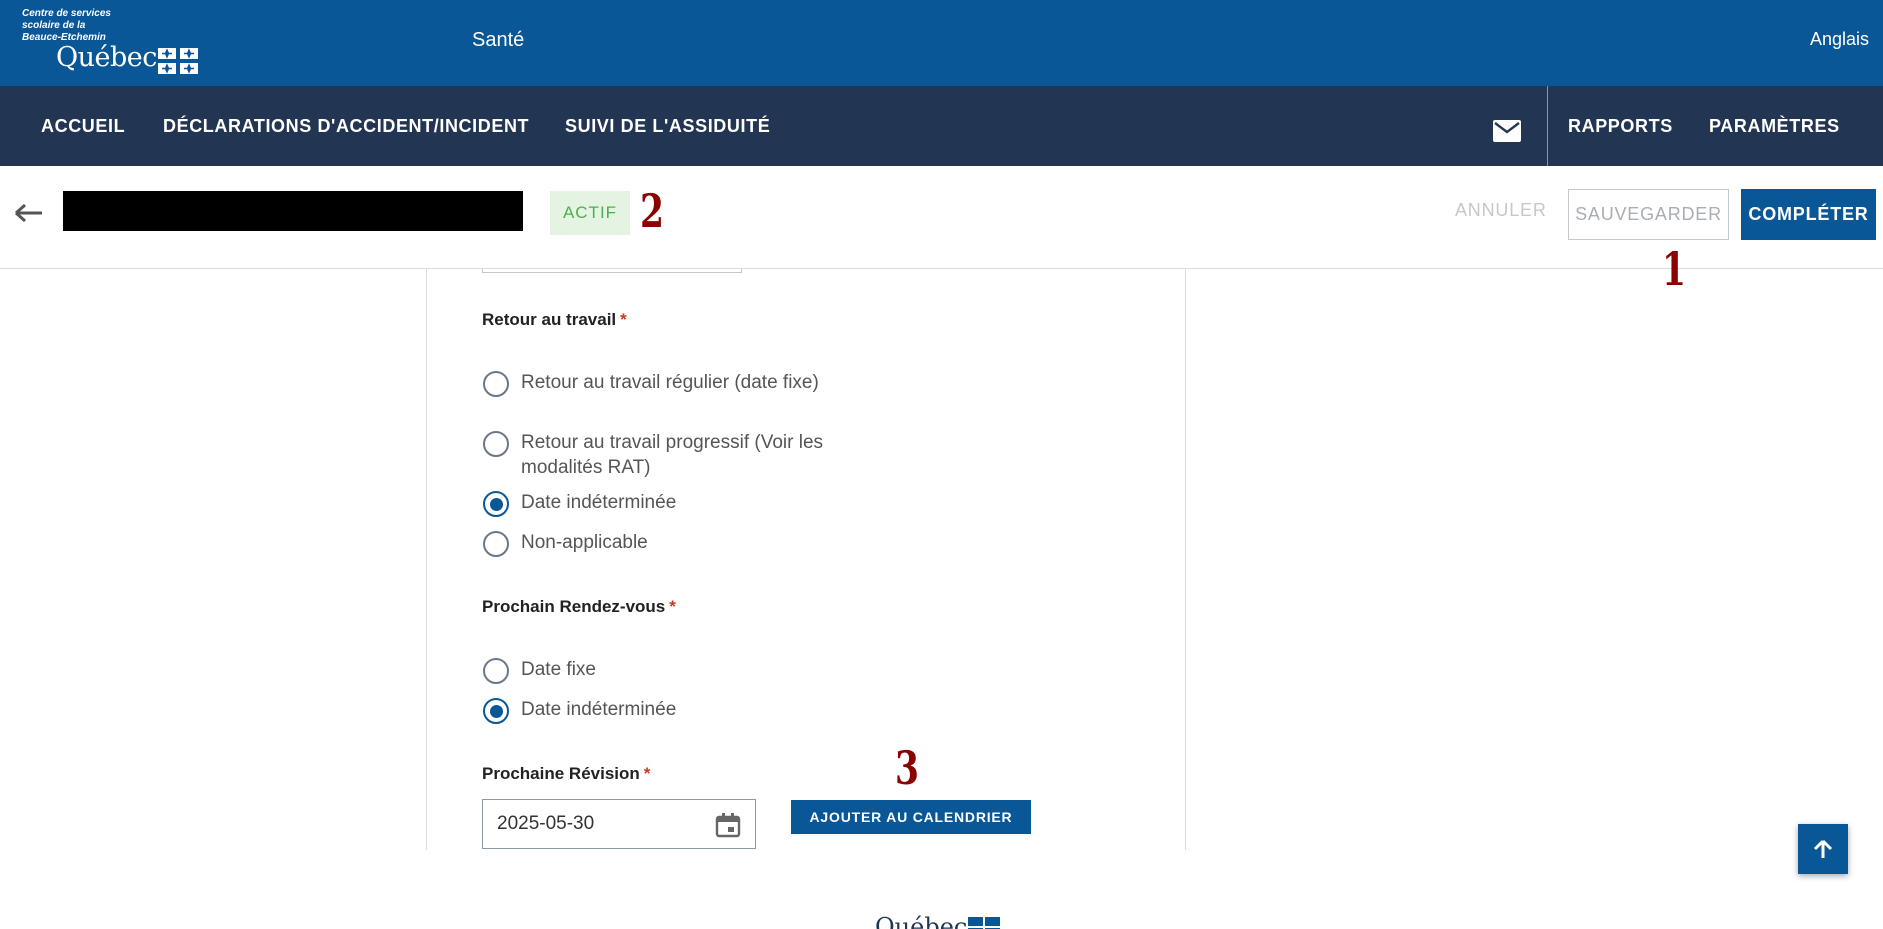  I want to click on radio-date-fixe: Date fixe, so click(653, 670).